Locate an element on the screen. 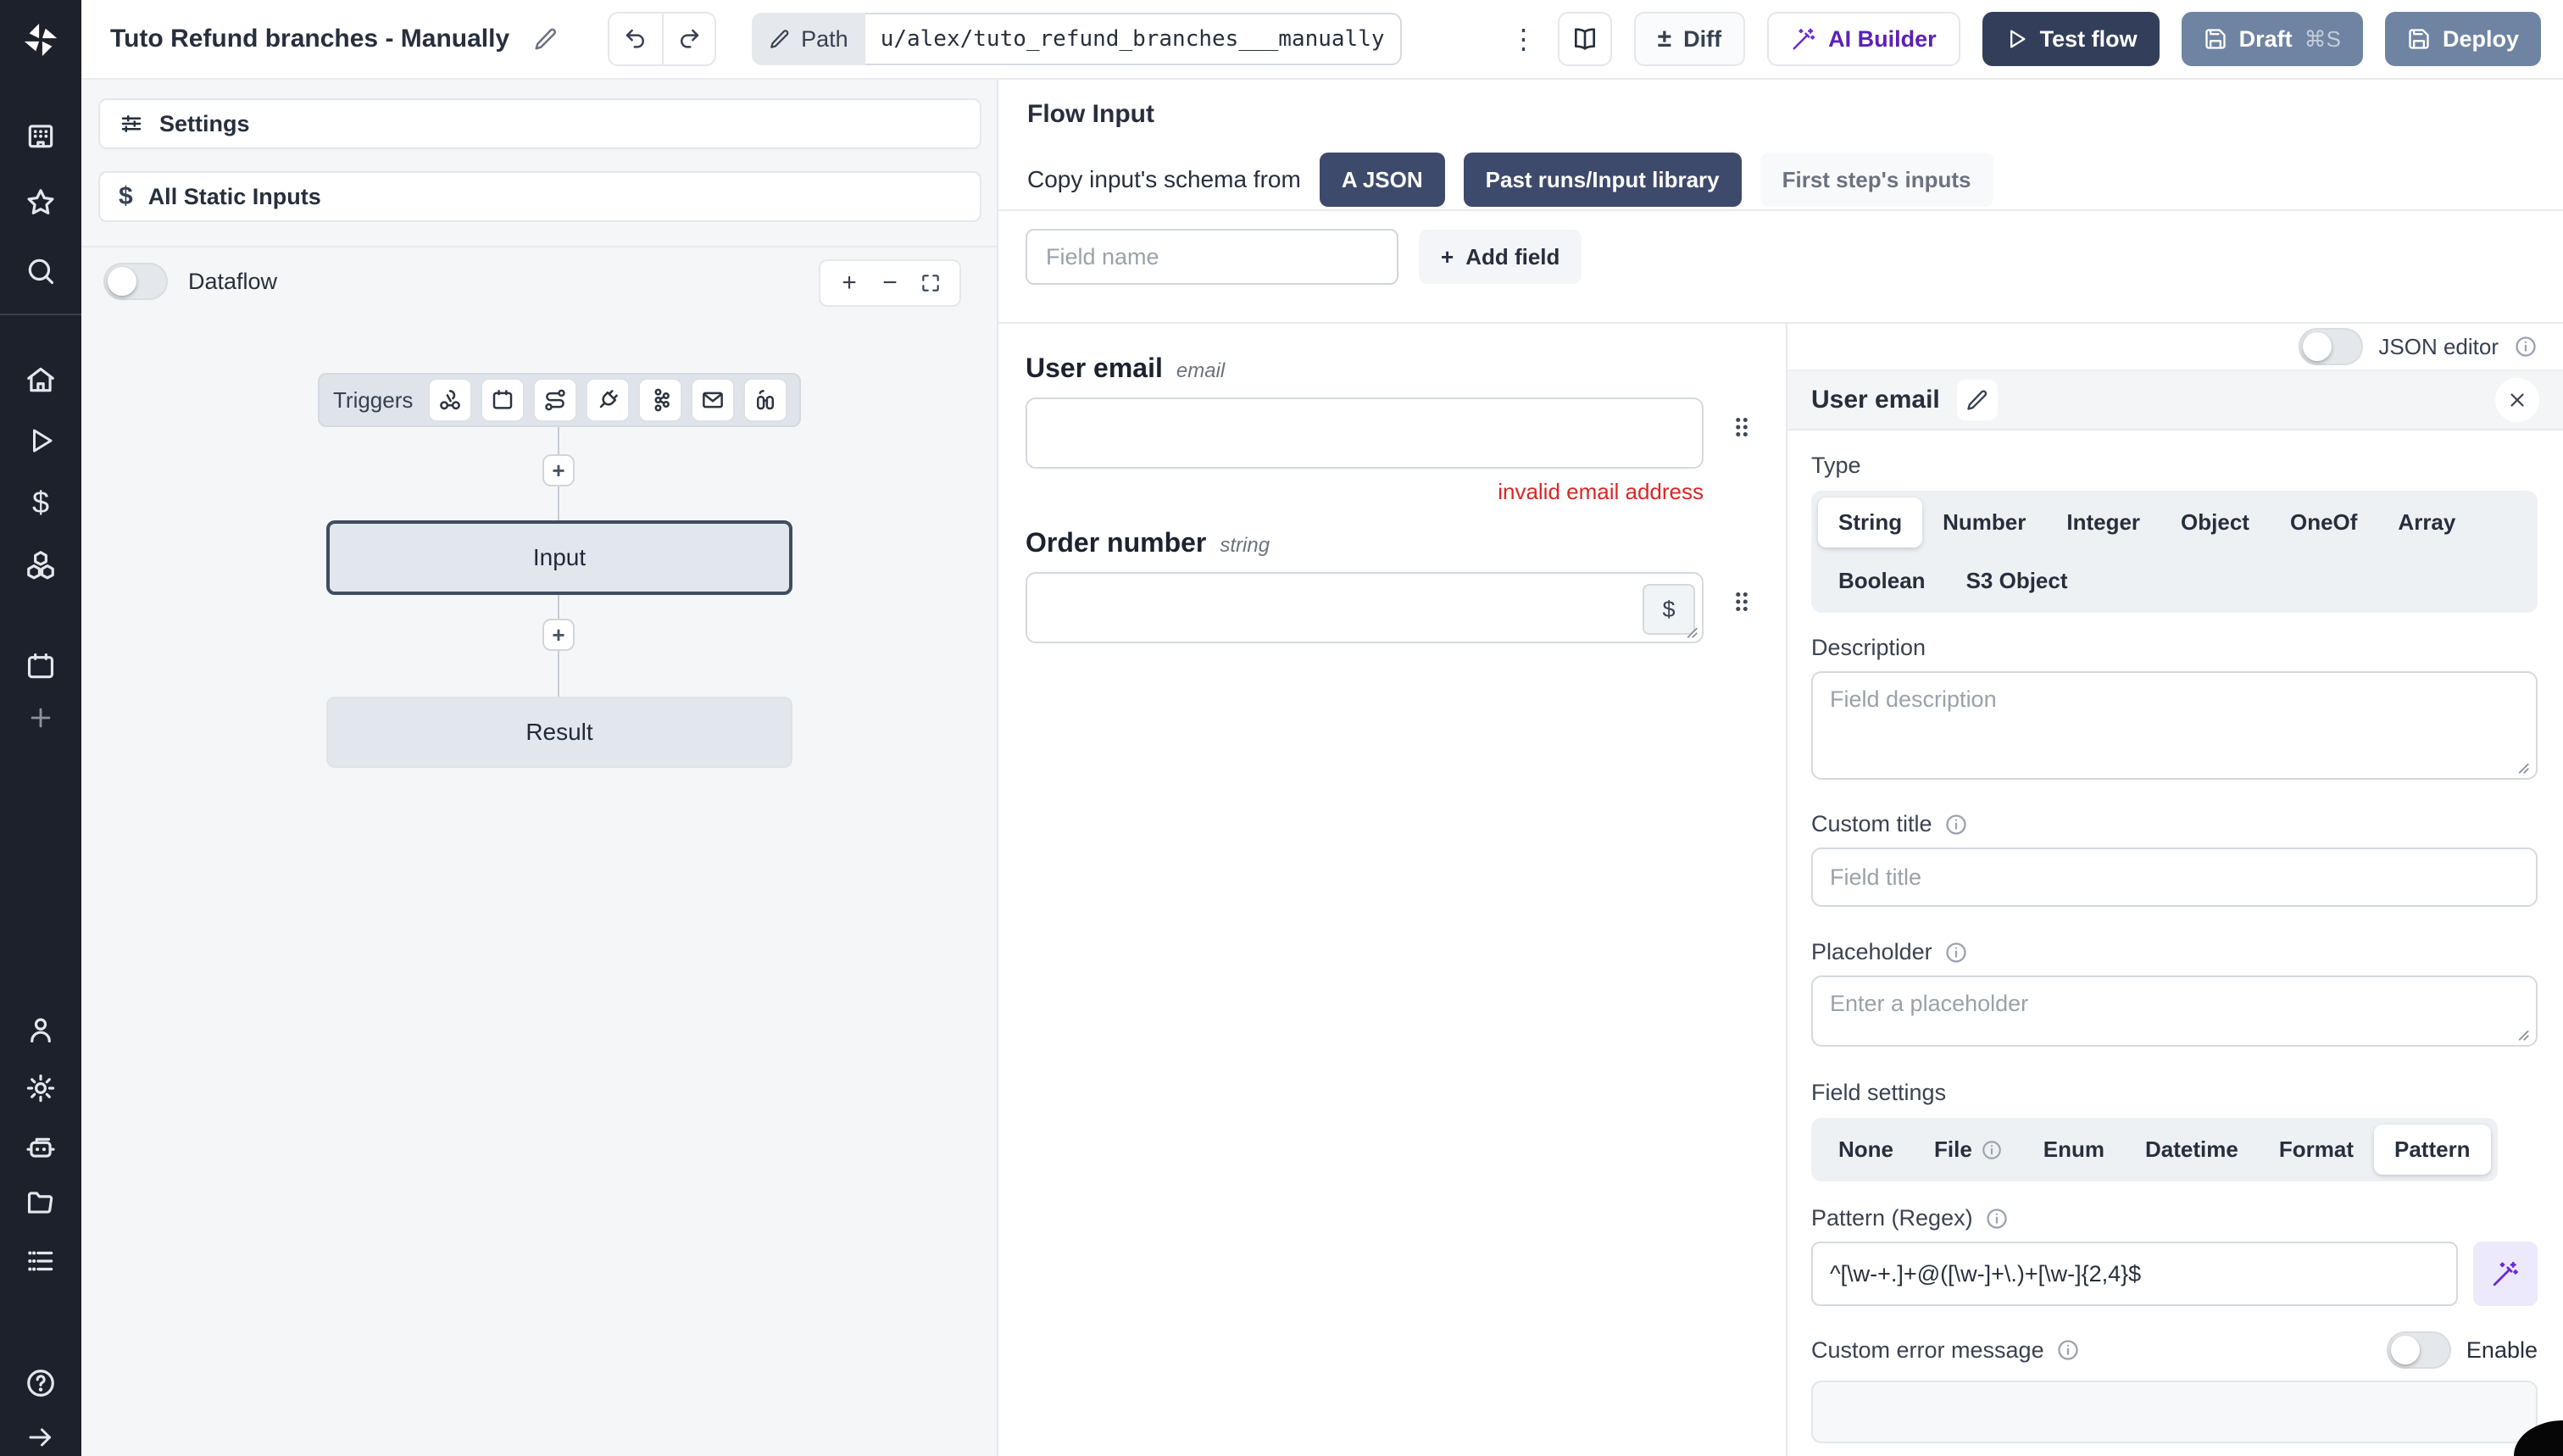 Image resolution: width=2563 pixels, height=1456 pixels. type-integer-button: Integer is located at coordinates (2103, 522).